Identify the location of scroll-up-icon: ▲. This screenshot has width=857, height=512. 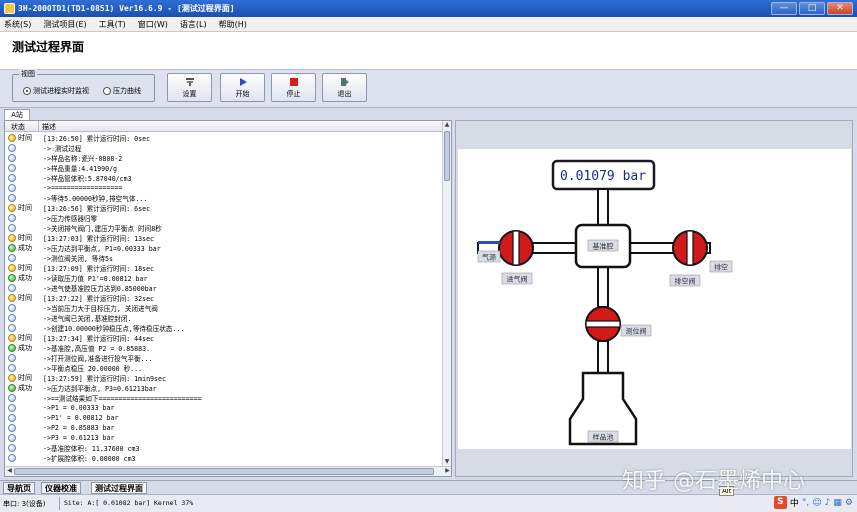
(447, 125).